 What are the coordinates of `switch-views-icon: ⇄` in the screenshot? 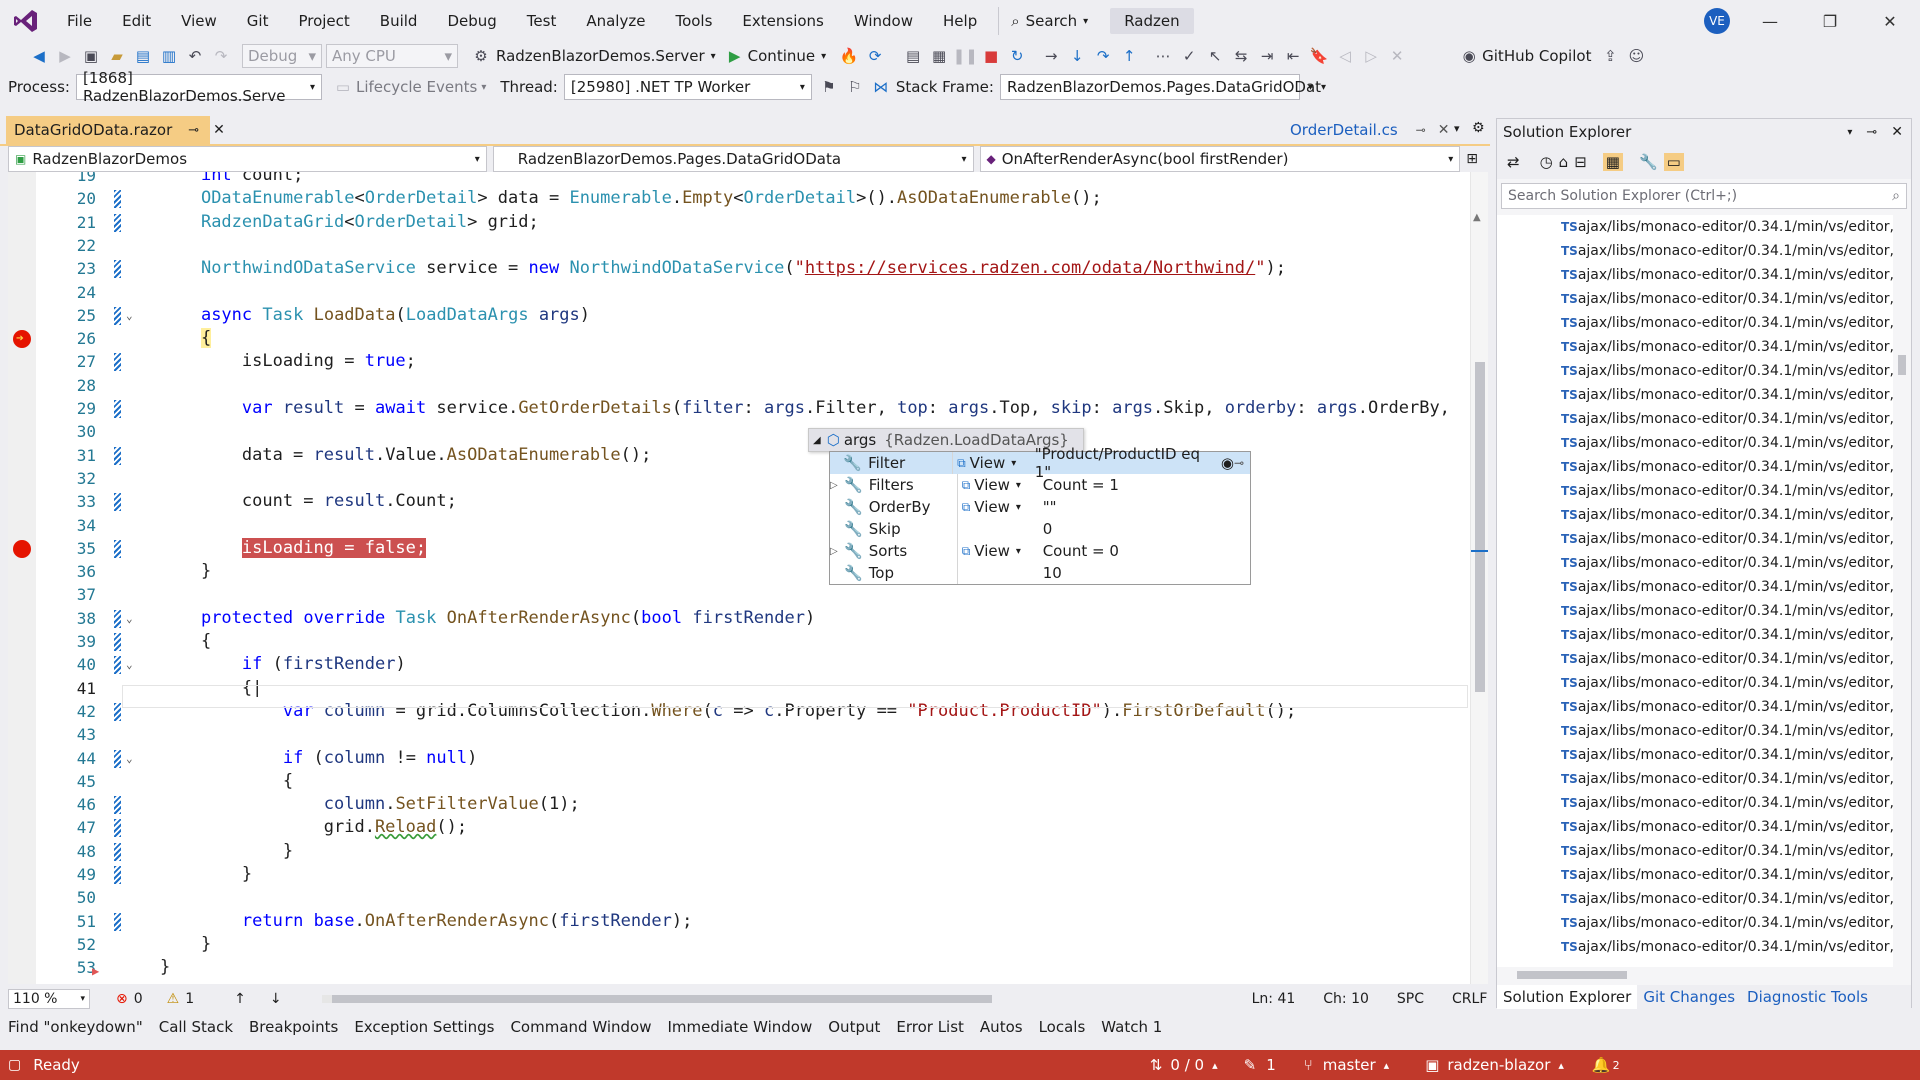 It's located at (1513, 162).